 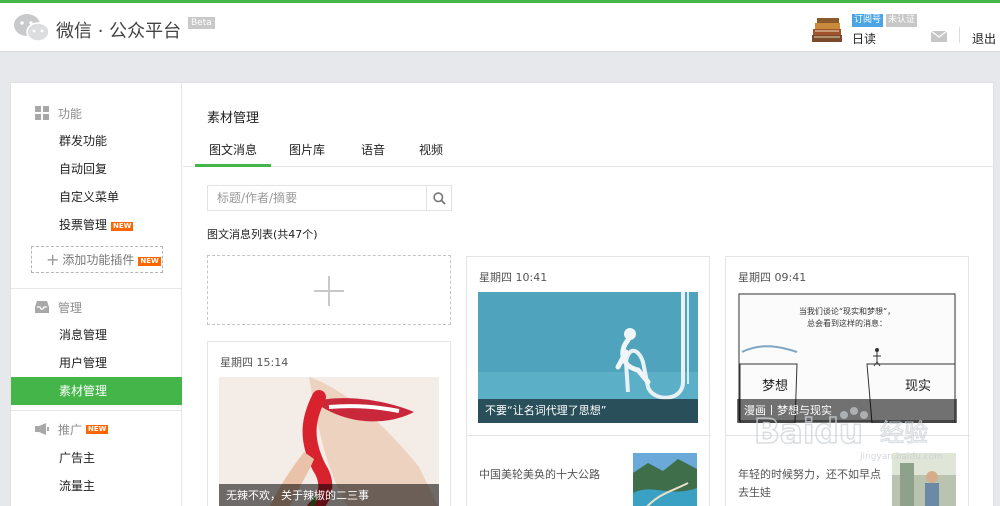 I want to click on inbox-icon, so click(x=42, y=307).